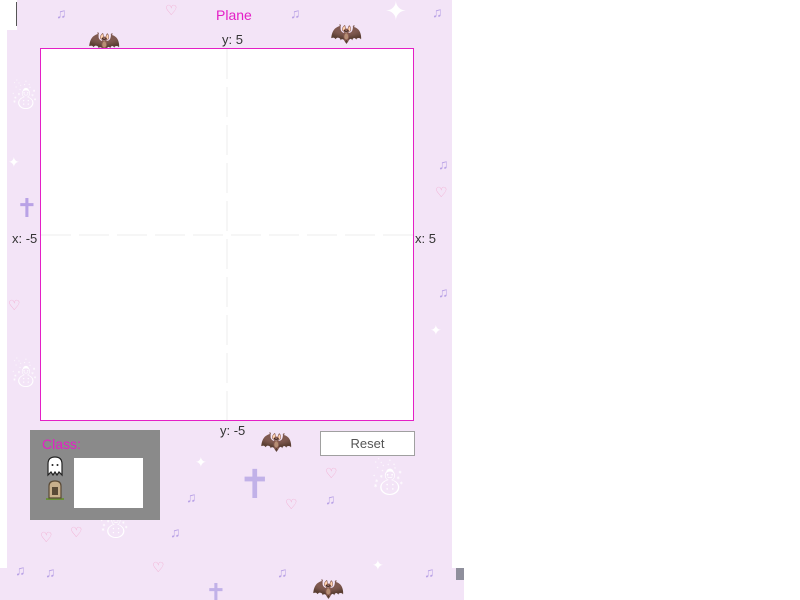 Image resolution: width=800 pixels, height=600 pixels. What do you see at coordinates (61, 444) in the screenshot?
I see `class-label: Class:` at bounding box center [61, 444].